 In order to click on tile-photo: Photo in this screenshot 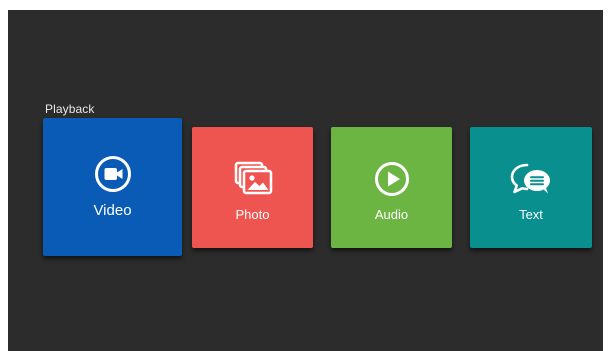, I will do `click(252, 187)`.